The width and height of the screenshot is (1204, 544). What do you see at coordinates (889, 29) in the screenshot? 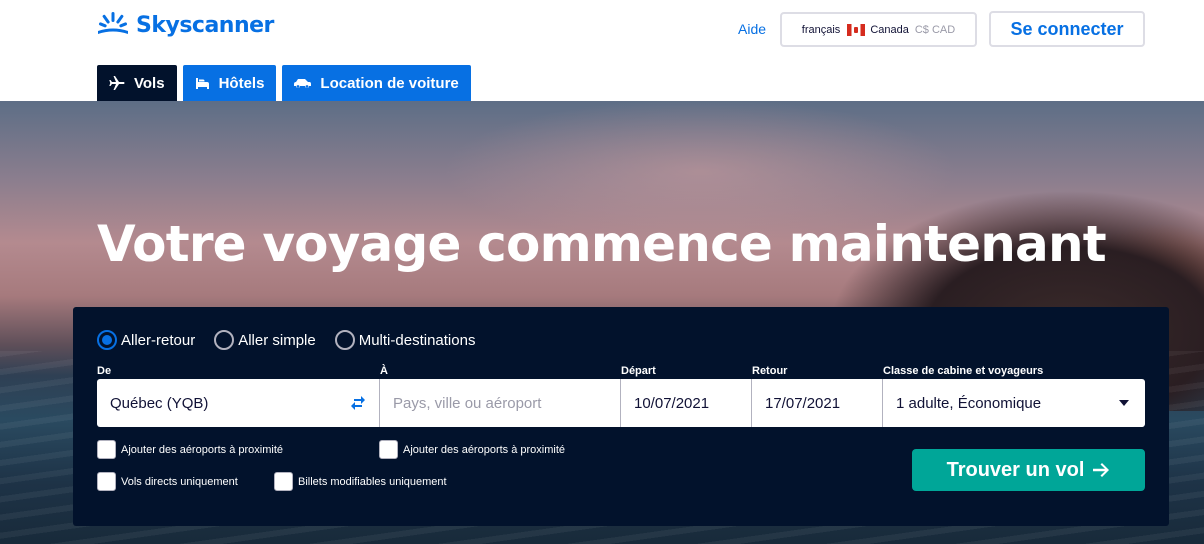
I see `country-label: Canada` at bounding box center [889, 29].